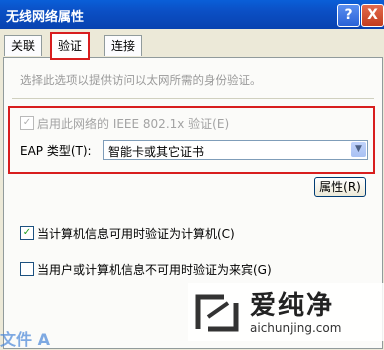 The image size is (384, 350). Describe the element at coordinates (25, 339) in the screenshot. I see `bottom-fragment: 文件 A` at that location.